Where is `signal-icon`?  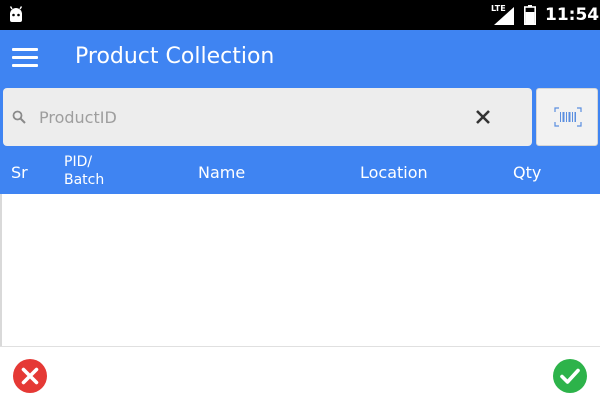 signal-icon is located at coordinates (504, 16).